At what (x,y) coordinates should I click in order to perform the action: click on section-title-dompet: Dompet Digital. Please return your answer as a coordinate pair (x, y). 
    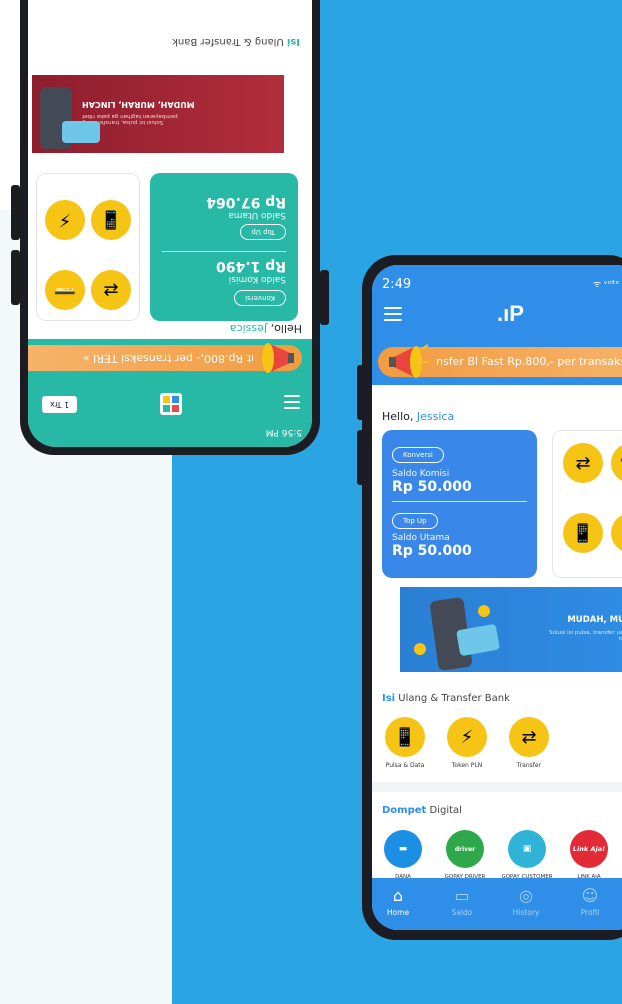
    Looking at the image, I should click on (422, 810).